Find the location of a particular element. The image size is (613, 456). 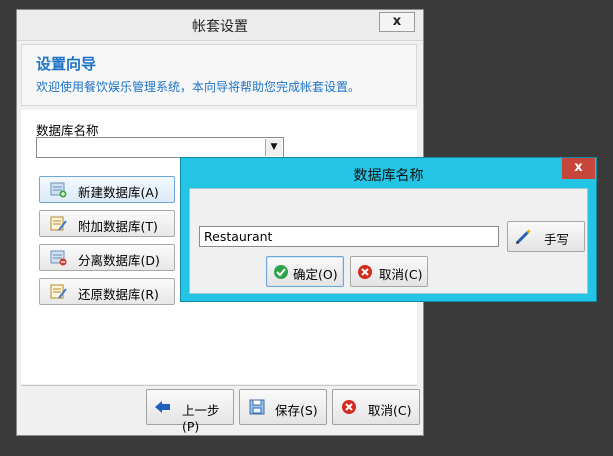

dropdown-arrow-icon: ▼ is located at coordinates (273, 147).